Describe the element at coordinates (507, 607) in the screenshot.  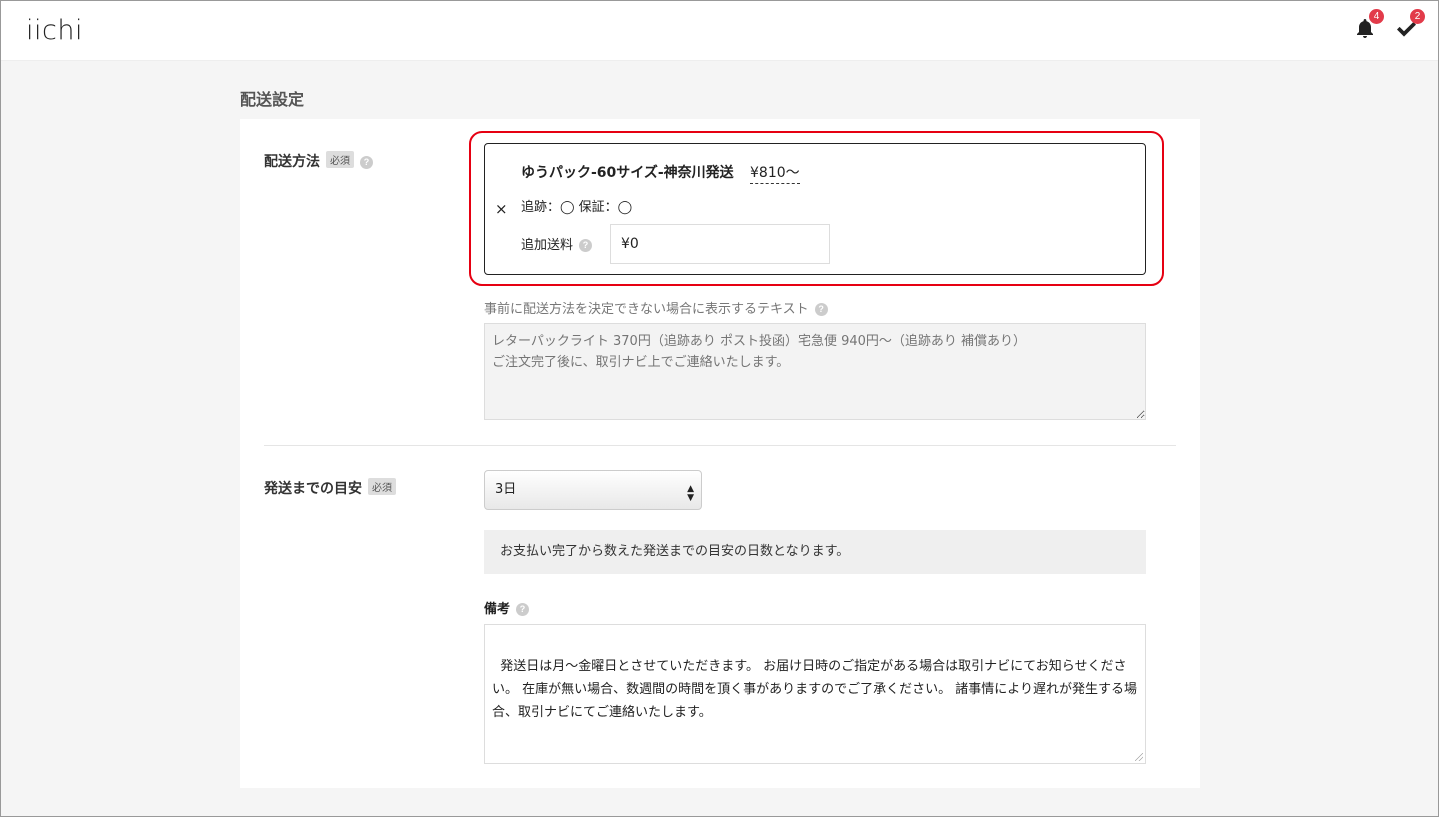
I see `note-label: 備考?` at that location.